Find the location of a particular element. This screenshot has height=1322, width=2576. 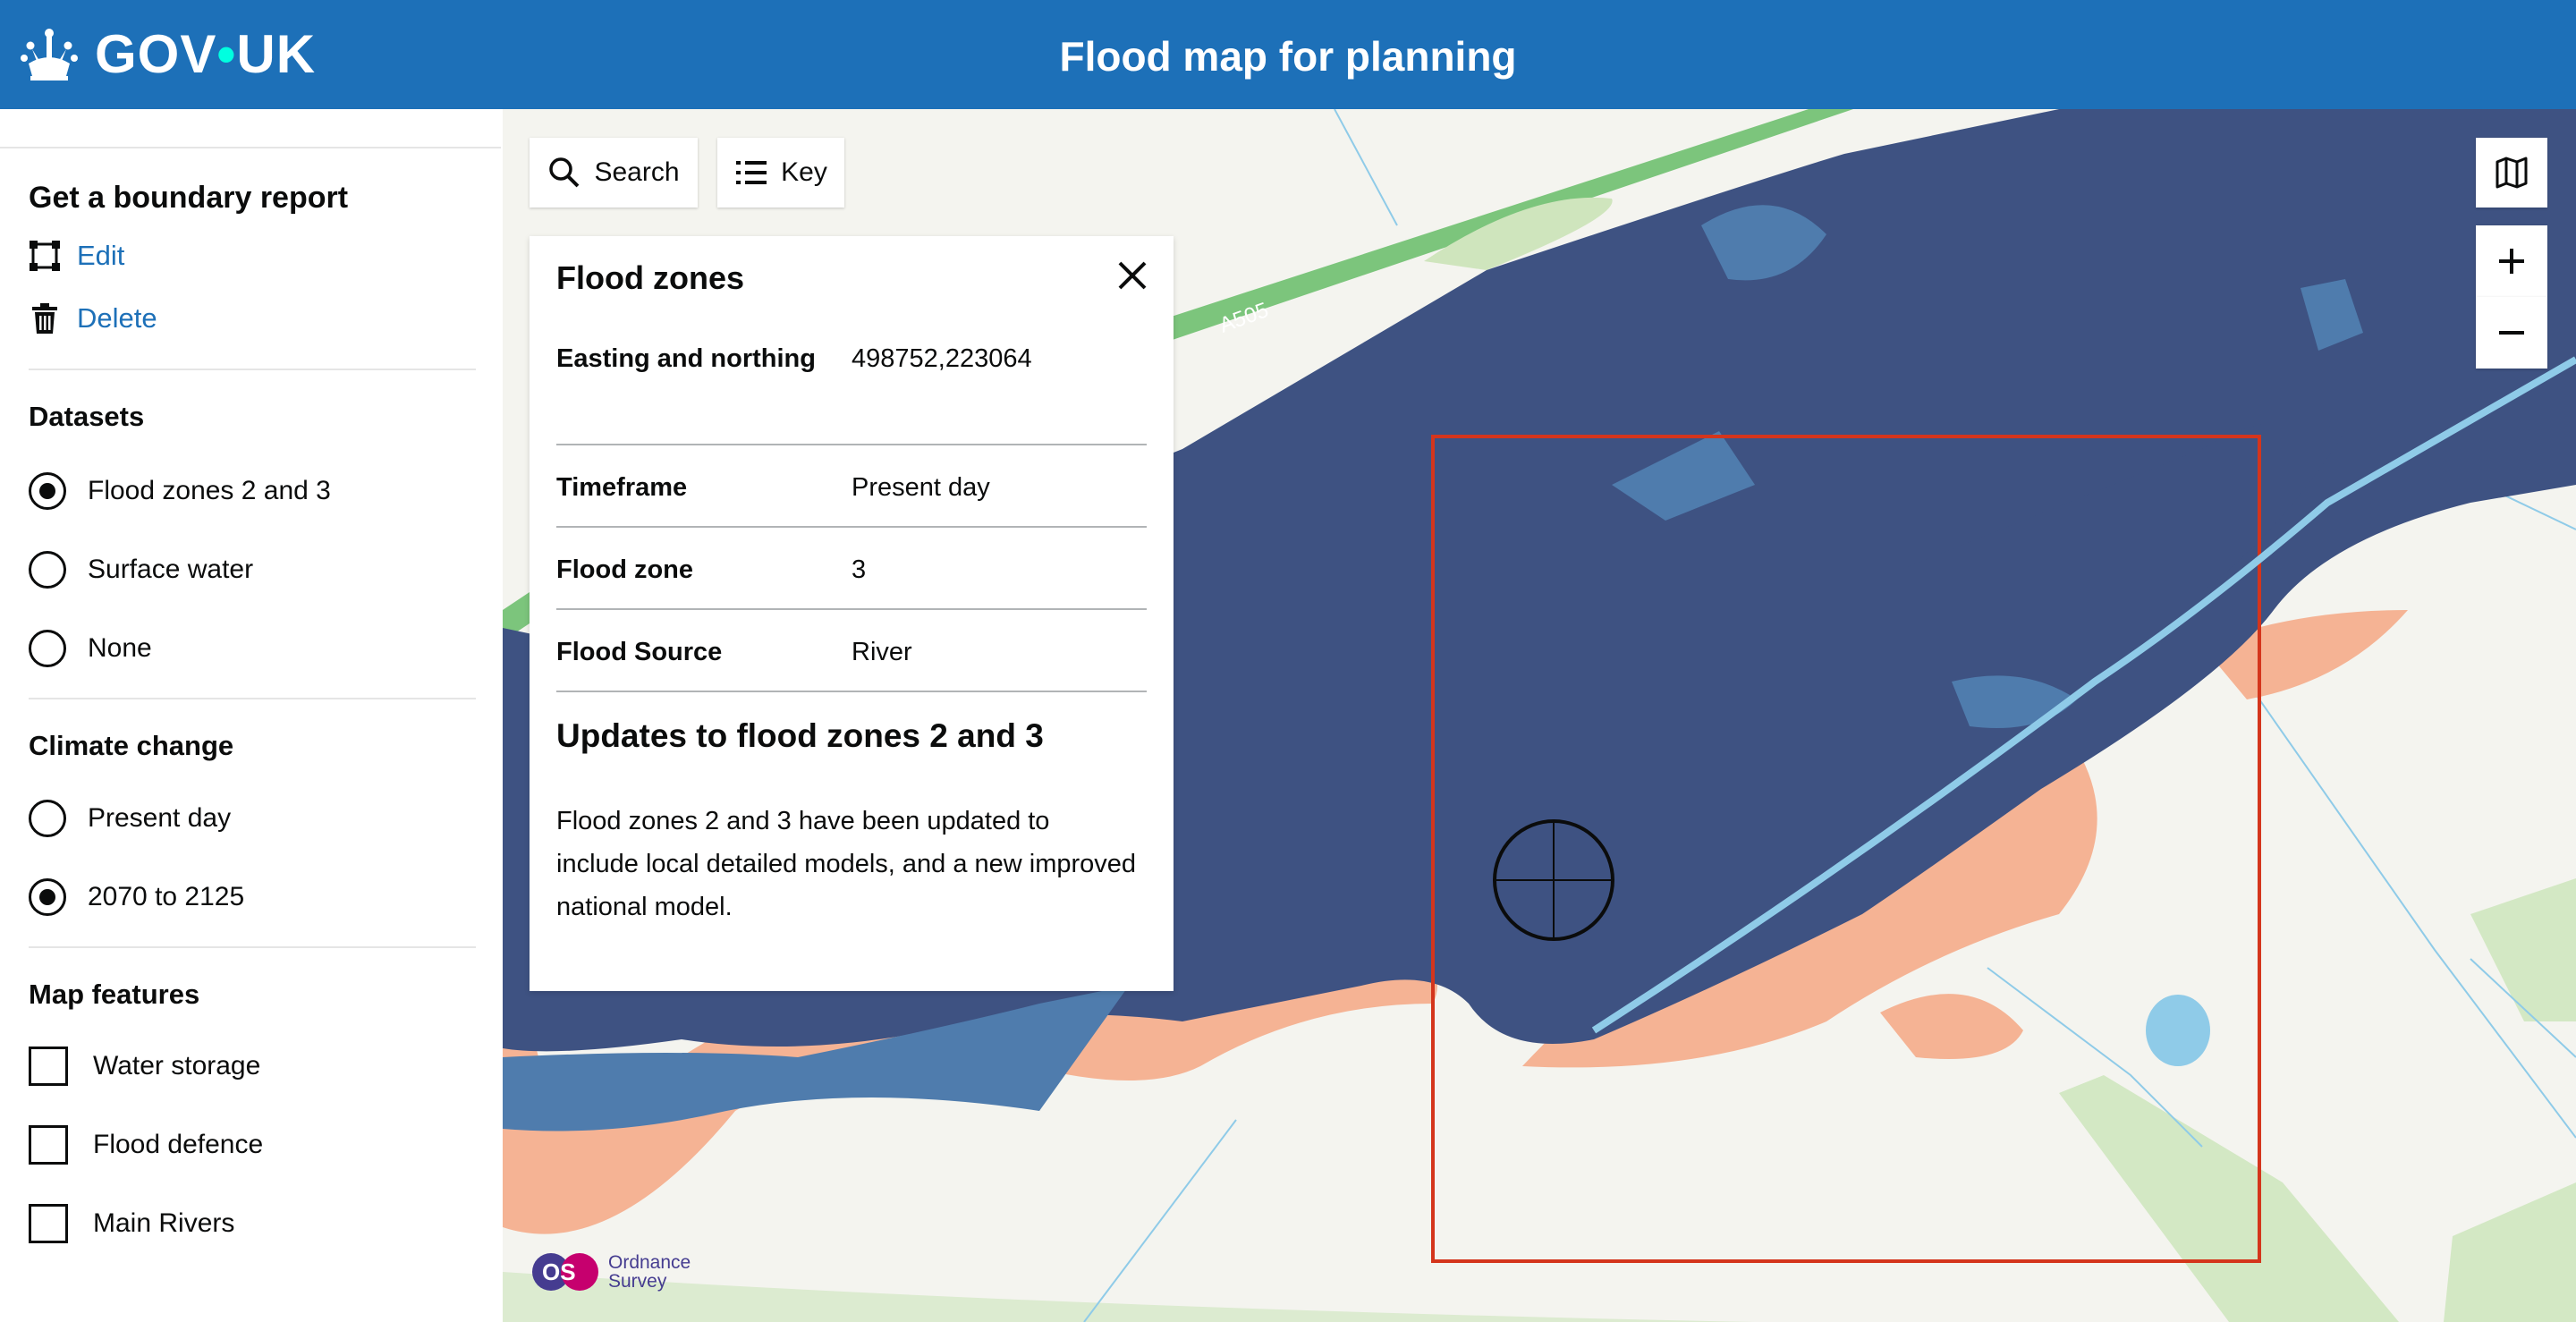

radio-surface-water: Surface water is located at coordinates (141, 570).